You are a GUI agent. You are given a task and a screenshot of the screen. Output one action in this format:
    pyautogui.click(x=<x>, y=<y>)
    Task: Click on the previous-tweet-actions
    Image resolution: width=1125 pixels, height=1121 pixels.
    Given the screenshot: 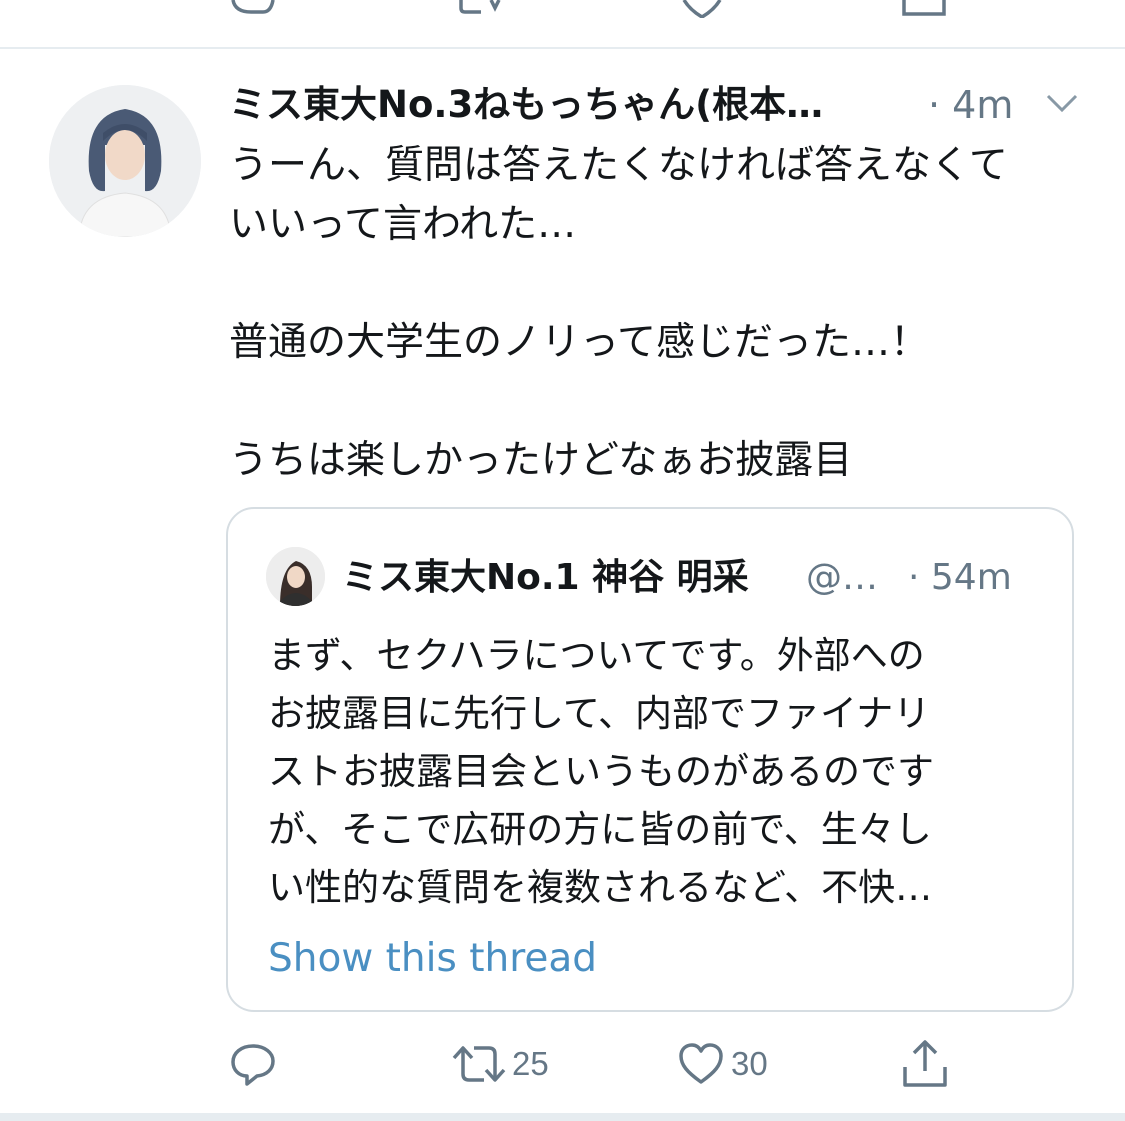 What is the action you would take?
    pyautogui.click(x=562, y=24)
    